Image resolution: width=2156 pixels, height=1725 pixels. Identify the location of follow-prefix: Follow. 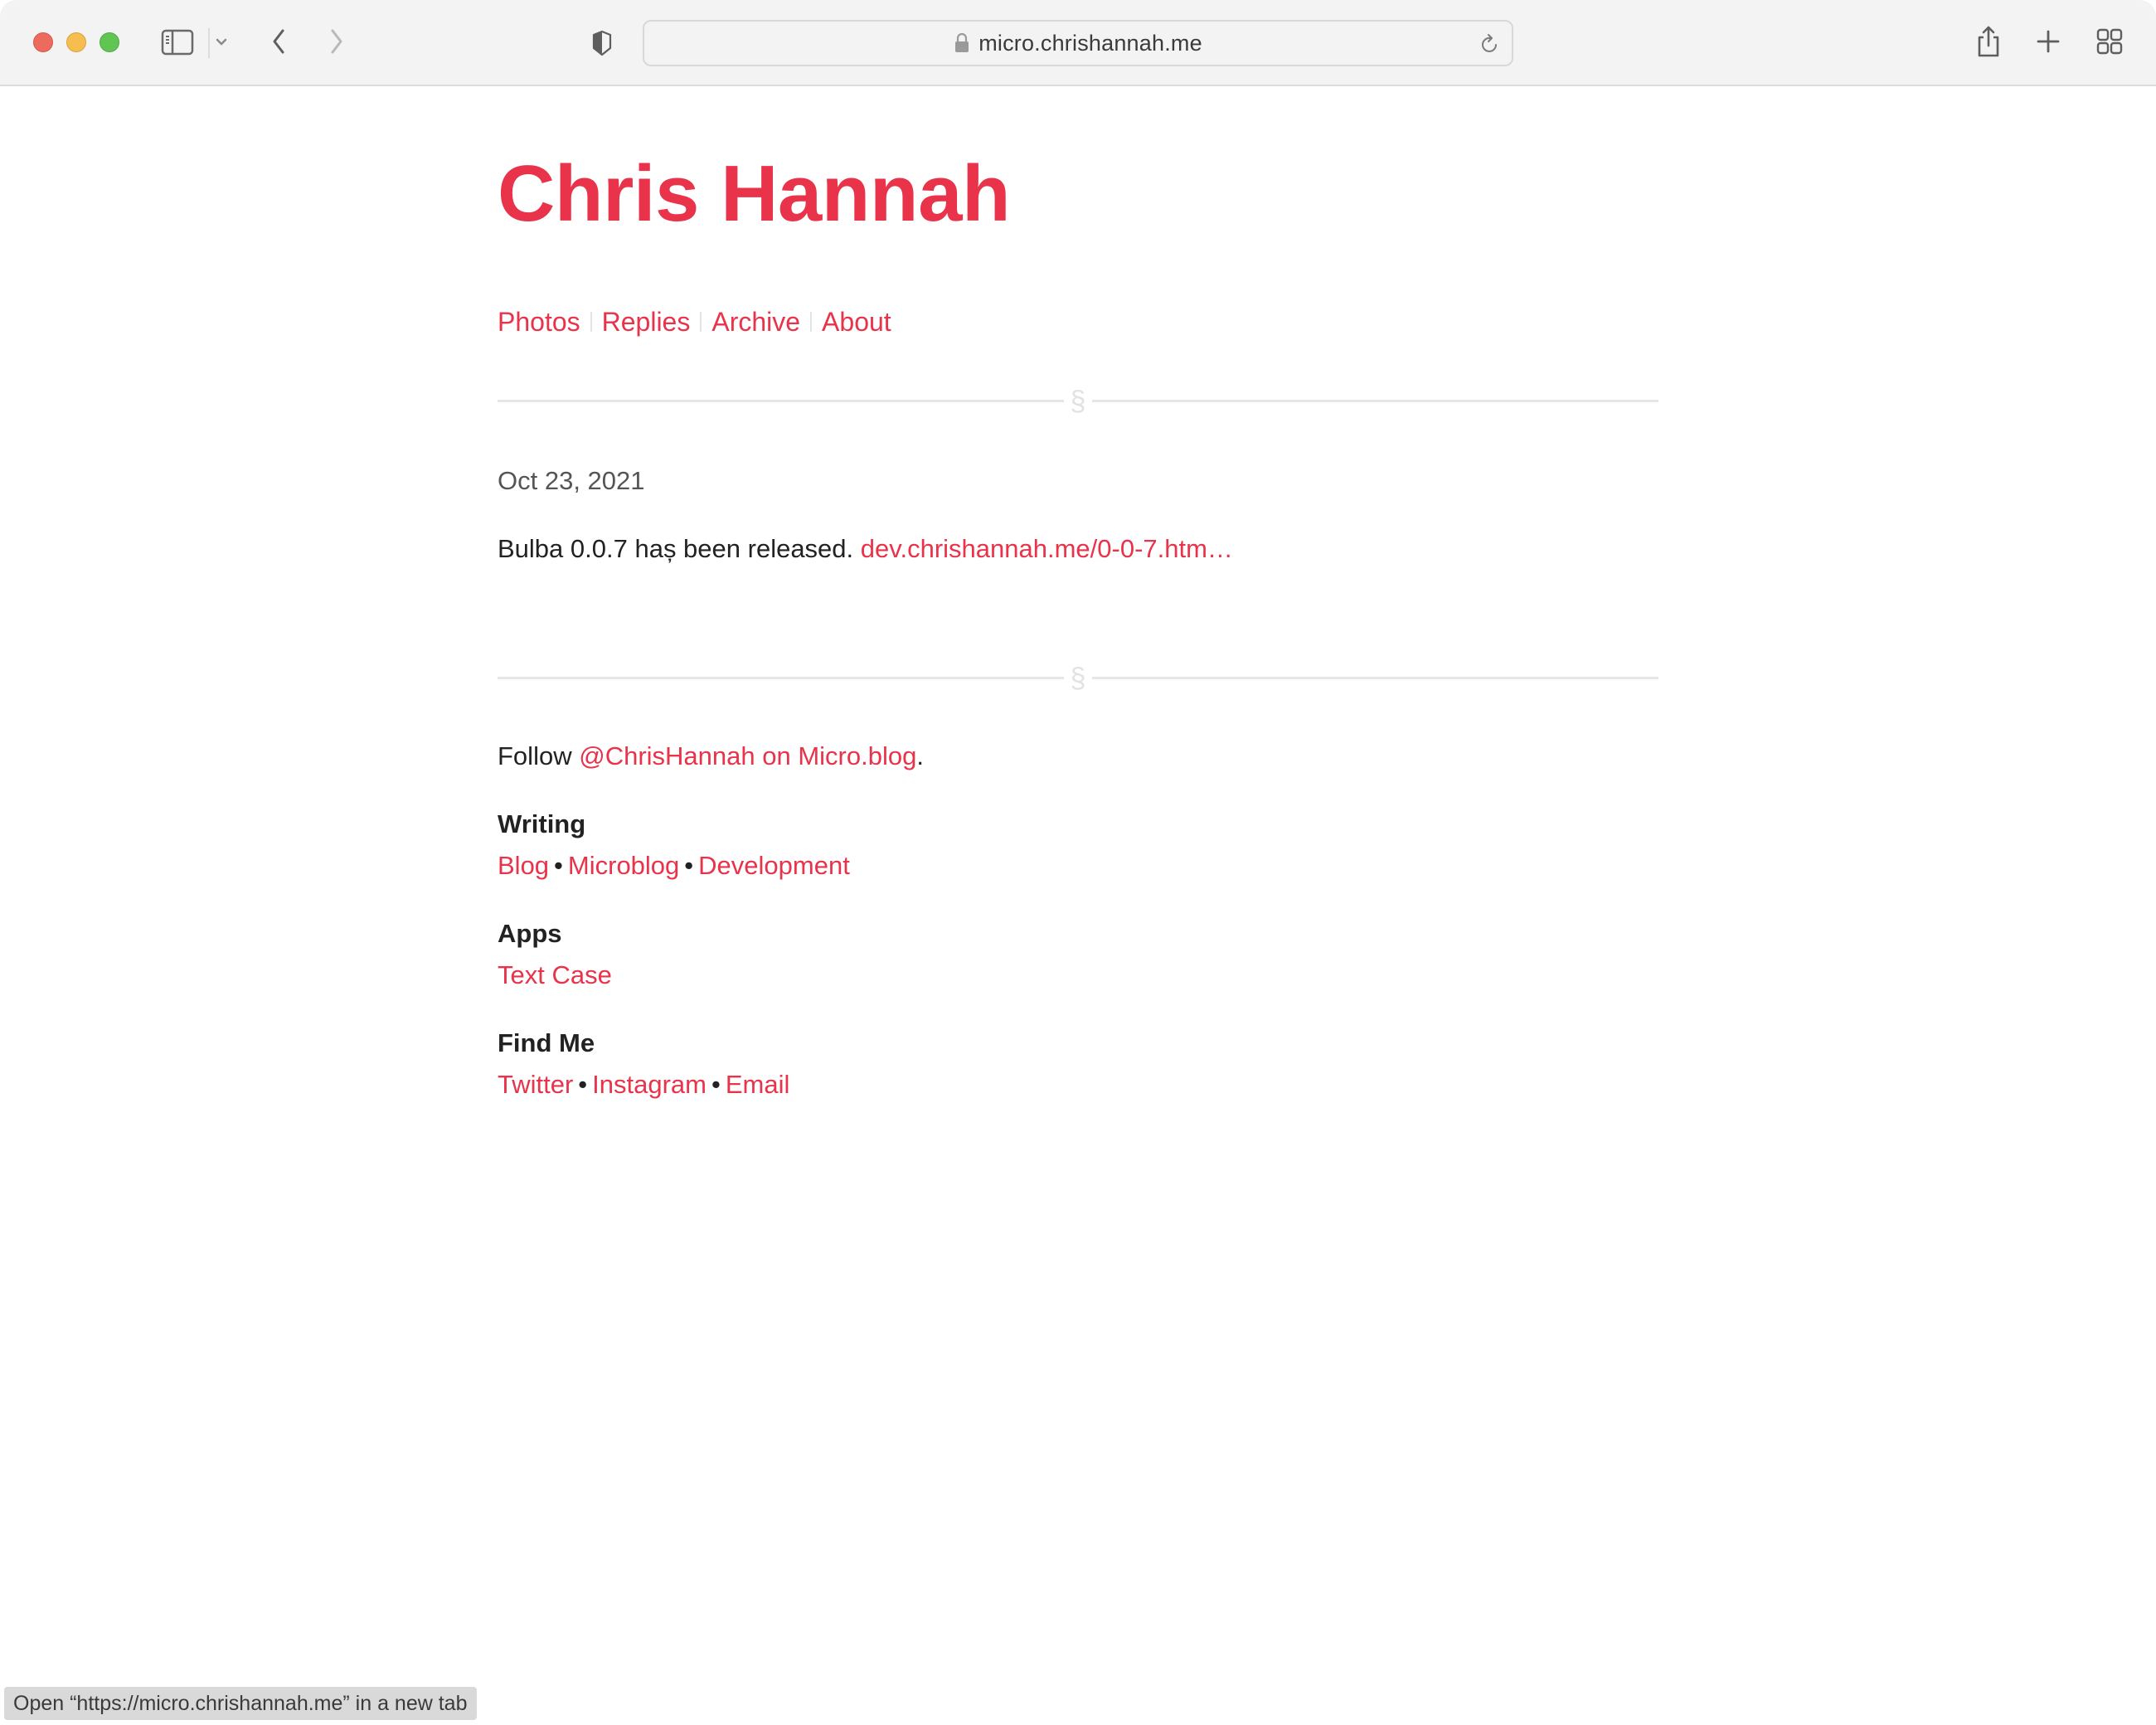
(535, 756).